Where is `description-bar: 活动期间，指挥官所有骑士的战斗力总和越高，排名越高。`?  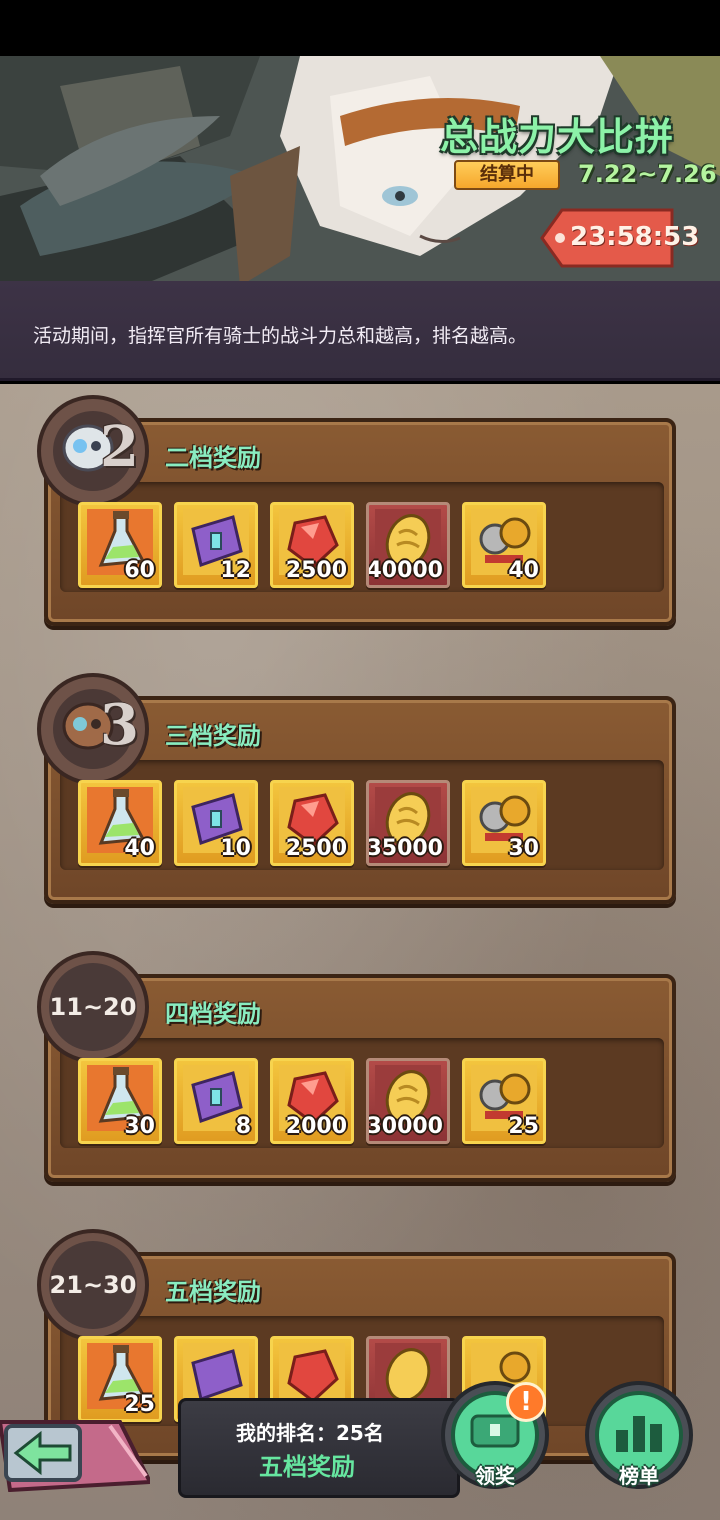
description-bar: 活动期间，指挥官所有骑士的战斗力总和越高，排名越高。 is located at coordinates (360, 331).